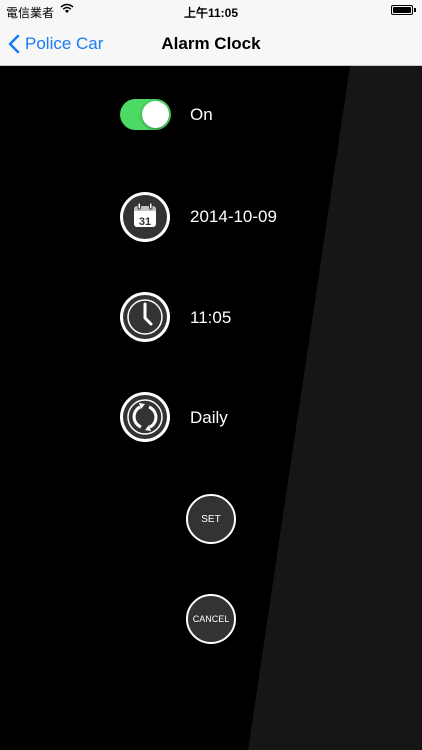  I want to click on set-button: SET, so click(211, 519).